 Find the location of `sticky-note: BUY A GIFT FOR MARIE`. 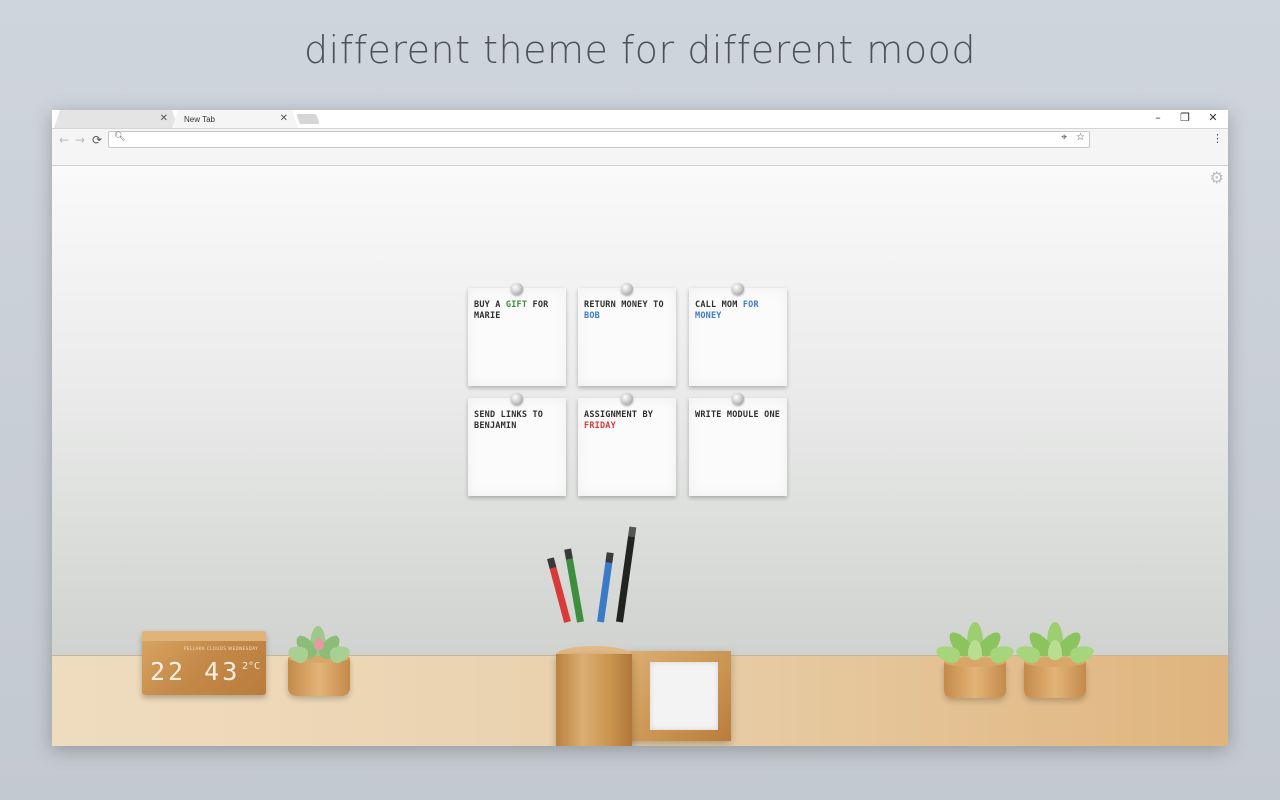

sticky-note: BUY A GIFT FOR MARIE is located at coordinates (517, 334).